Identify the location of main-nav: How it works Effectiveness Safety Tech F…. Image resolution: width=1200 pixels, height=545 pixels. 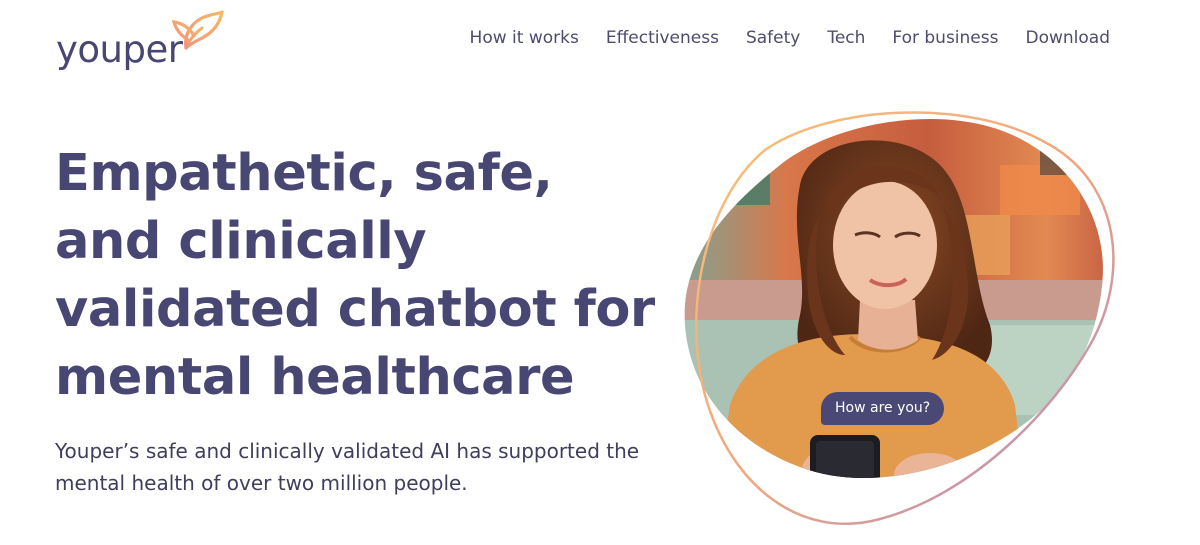
(790, 38).